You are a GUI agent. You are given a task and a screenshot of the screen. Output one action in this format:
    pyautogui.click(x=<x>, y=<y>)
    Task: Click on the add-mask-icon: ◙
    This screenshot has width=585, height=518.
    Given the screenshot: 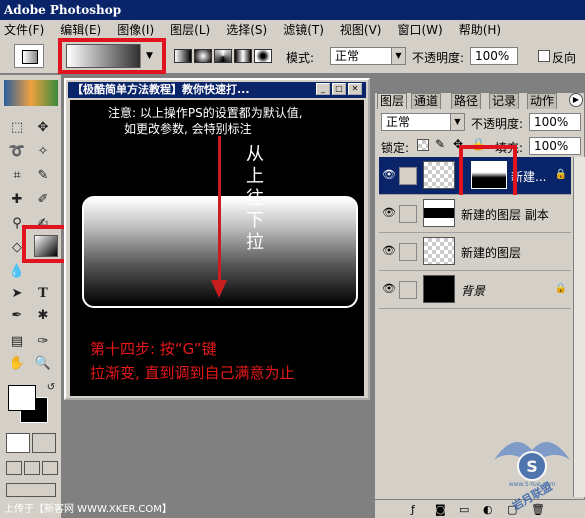 What is the action you would take?
    pyautogui.click(x=440, y=509)
    